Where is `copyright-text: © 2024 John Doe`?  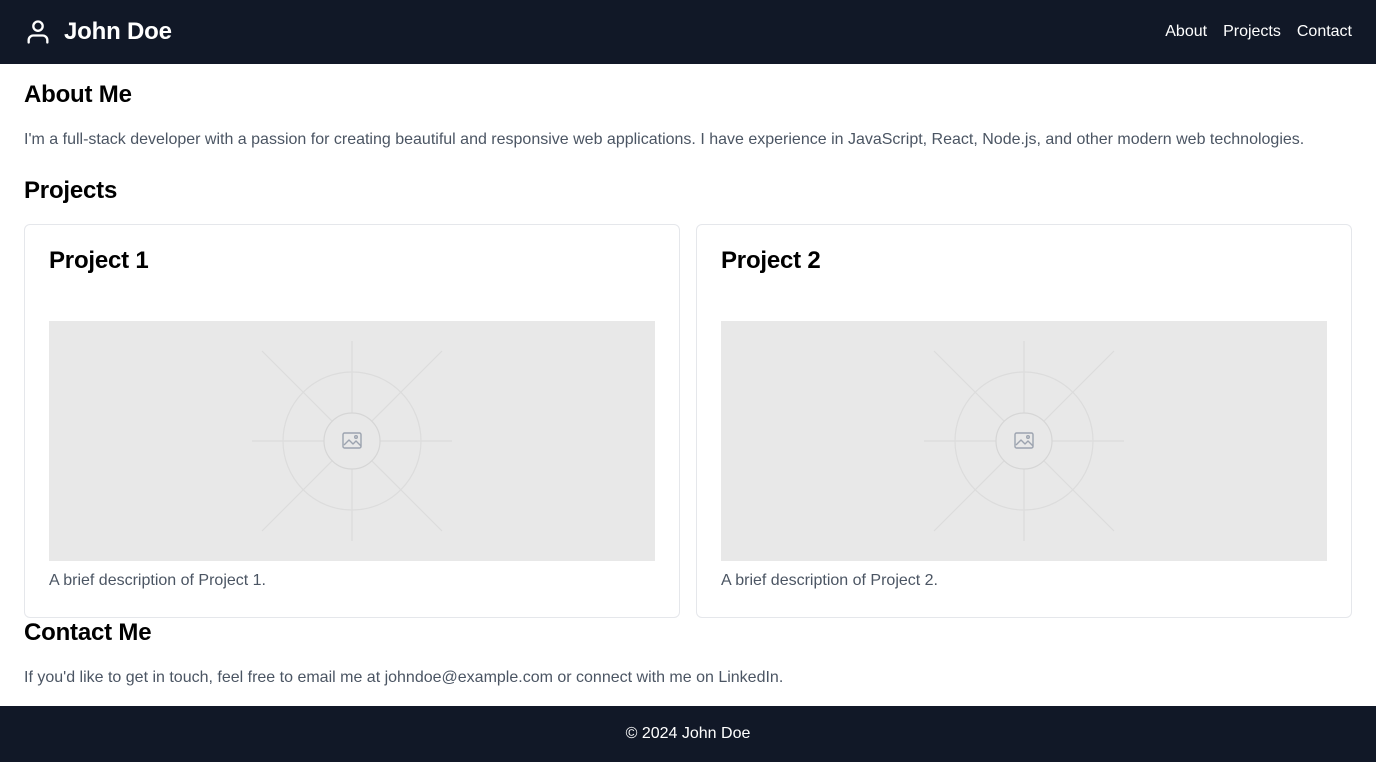
copyright-text: © 2024 John Doe is located at coordinates (688, 733).